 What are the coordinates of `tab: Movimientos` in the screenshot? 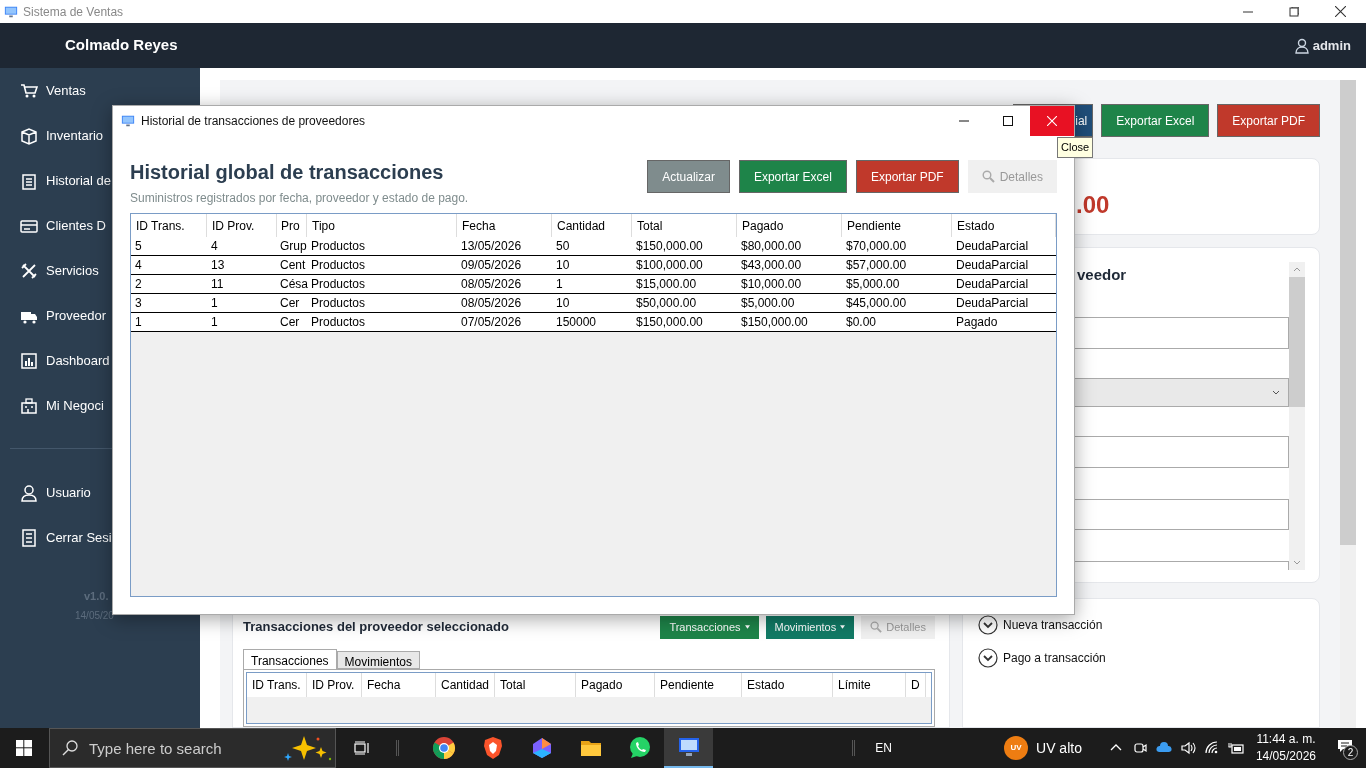 It's located at (378, 660).